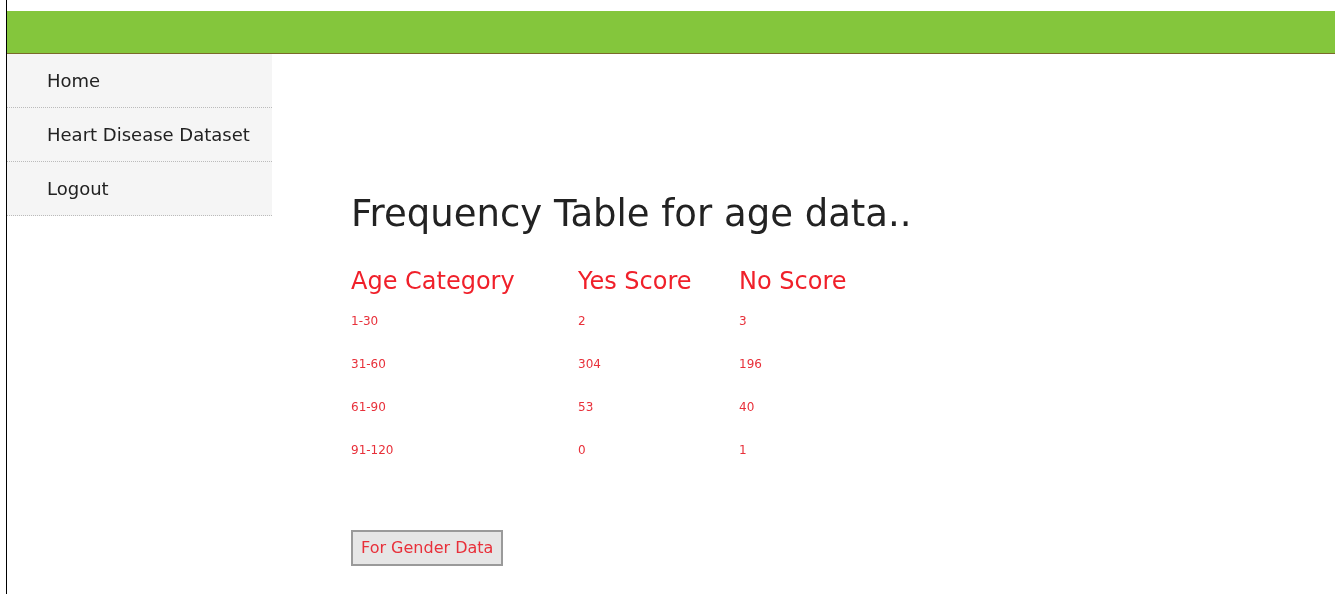 The height and width of the screenshot is (594, 1344). Describe the element at coordinates (139, 135) in the screenshot. I see `nav-link: Heart Disease Dataset` at that location.